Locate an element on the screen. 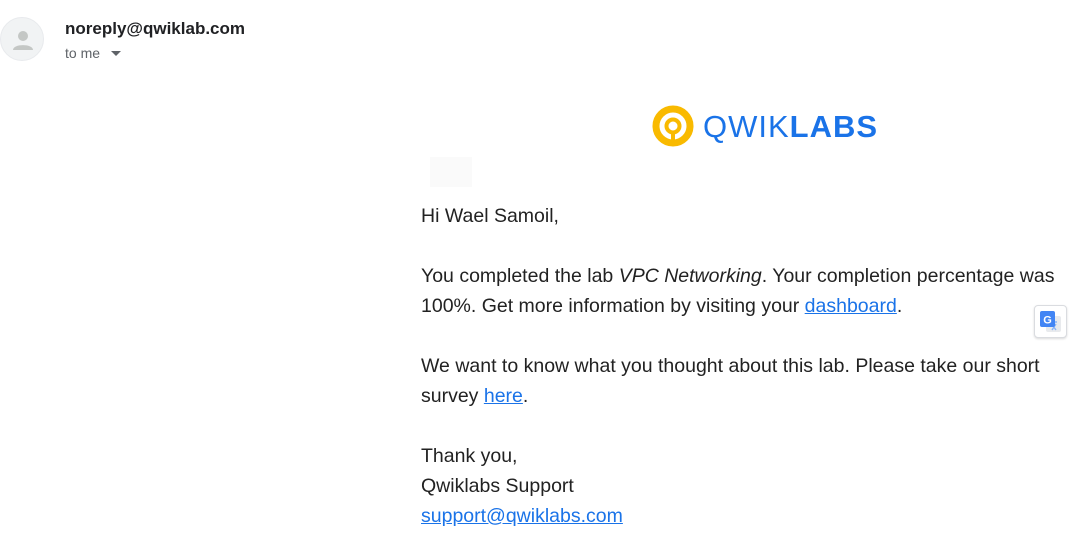 The image size is (1092, 541). chevron-down-icon is located at coordinates (116, 53).